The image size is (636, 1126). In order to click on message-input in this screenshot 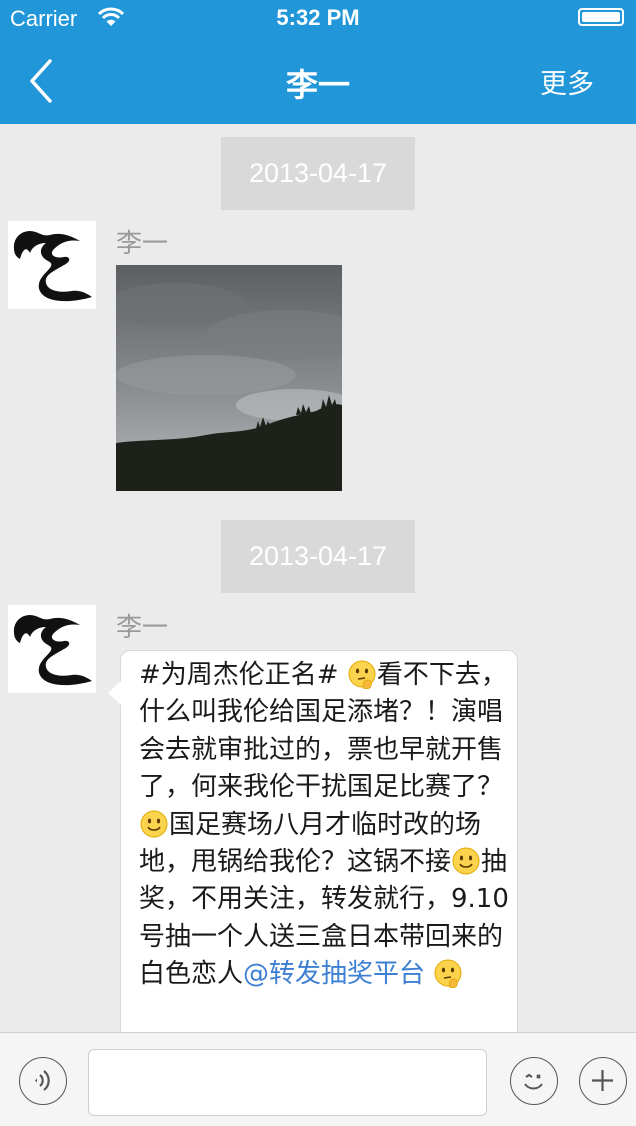, I will do `click(287, 1082)`.